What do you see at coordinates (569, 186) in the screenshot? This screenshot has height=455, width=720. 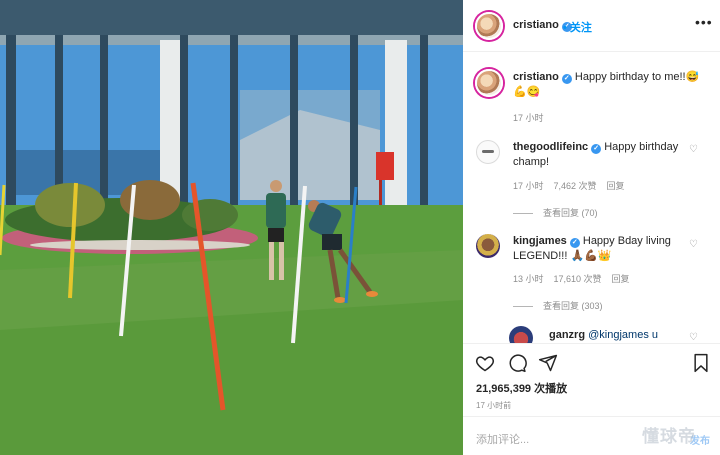 I see `comment-meta: 17 小时 7,462 次赞 回复` at bounding box center [569, 186].